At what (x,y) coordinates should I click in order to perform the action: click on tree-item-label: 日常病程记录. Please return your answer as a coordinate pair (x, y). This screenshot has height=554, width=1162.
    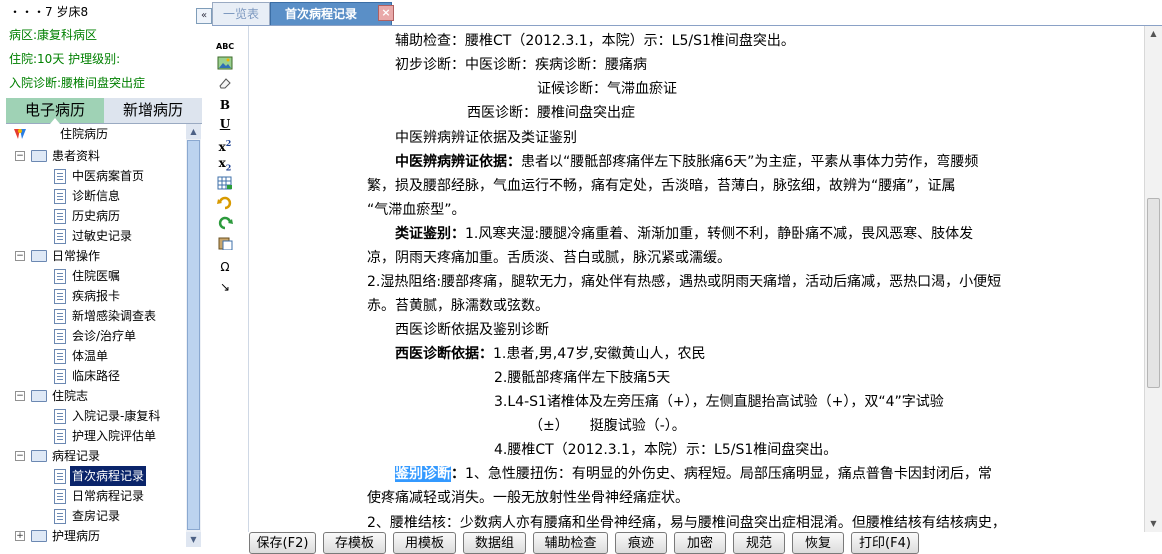
    Looking at the image, I should click on (108, 496).